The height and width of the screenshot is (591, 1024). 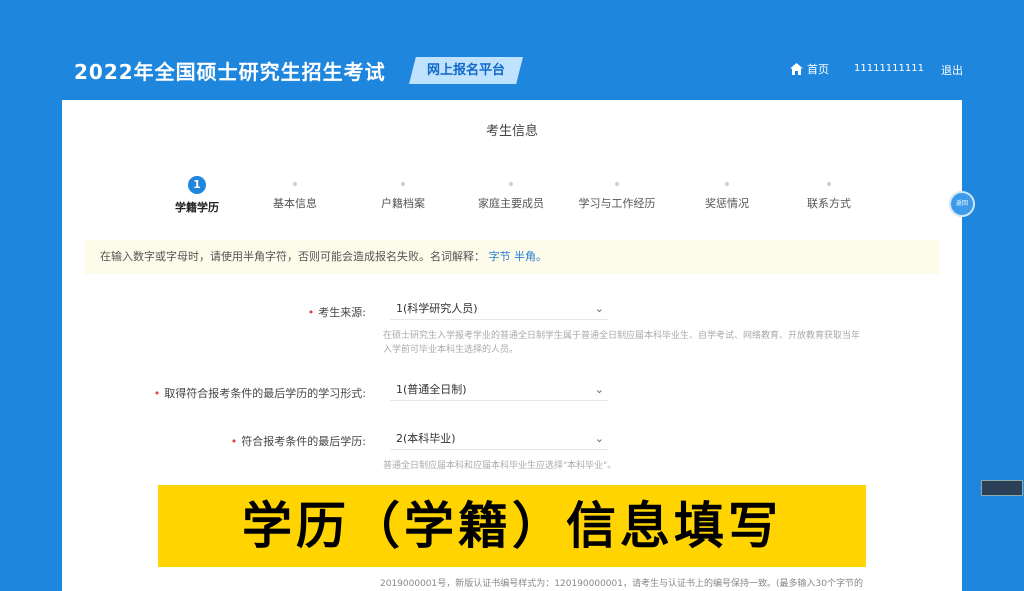 I want to click on step-label: 家庭主要成员, so click(x=511, y=203).